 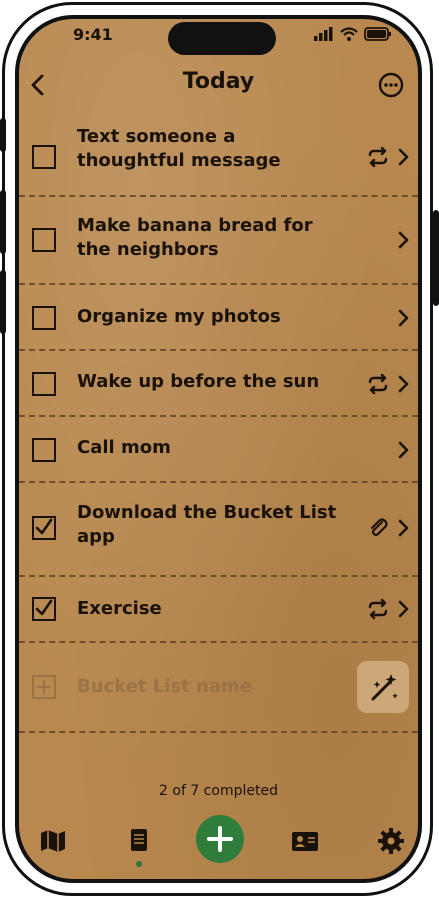 I want to click on status-icons, so click(x=353, y=34).